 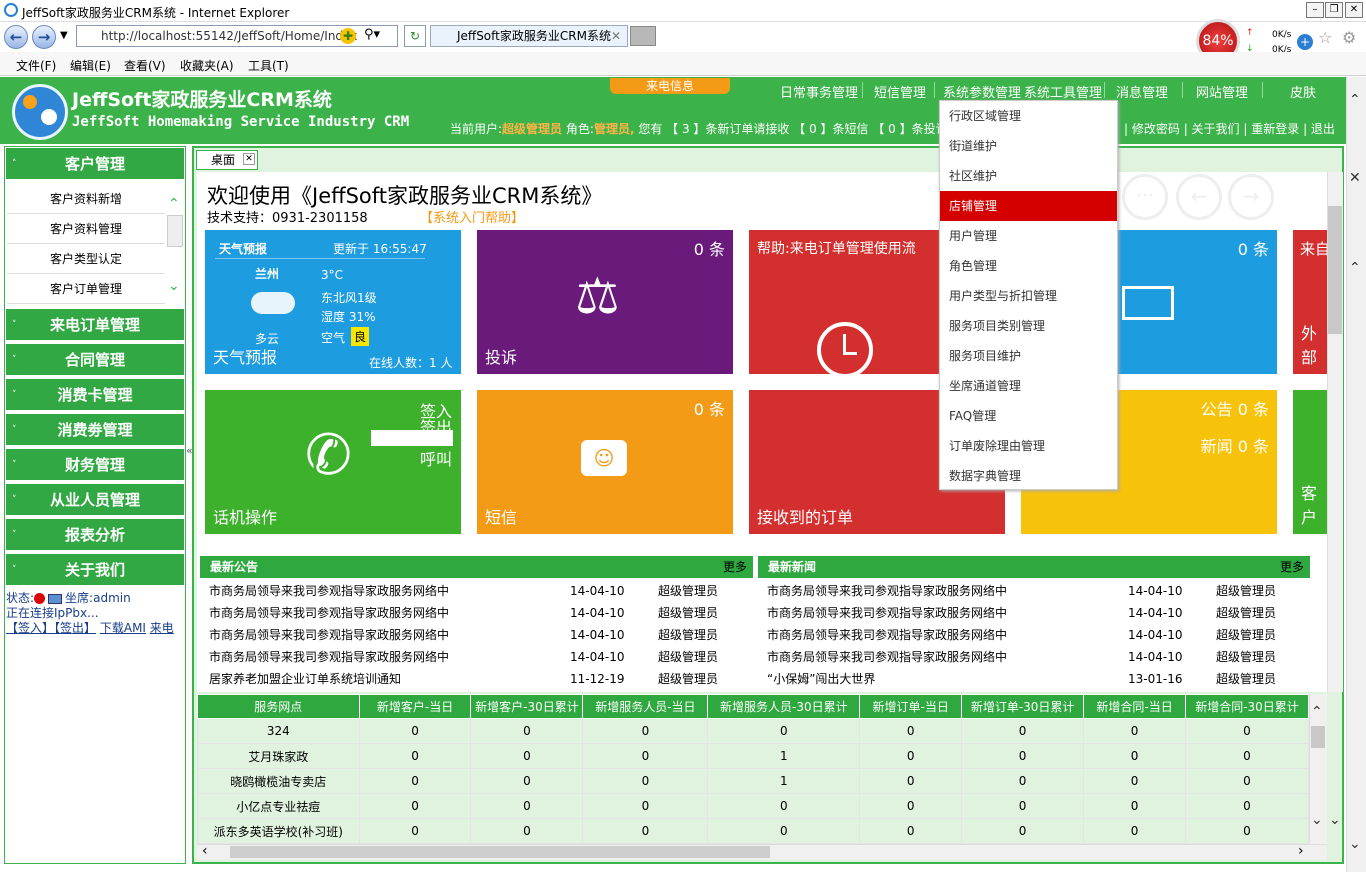 I want to click on tile-message: 0 条, so click(x=1197, y=302).